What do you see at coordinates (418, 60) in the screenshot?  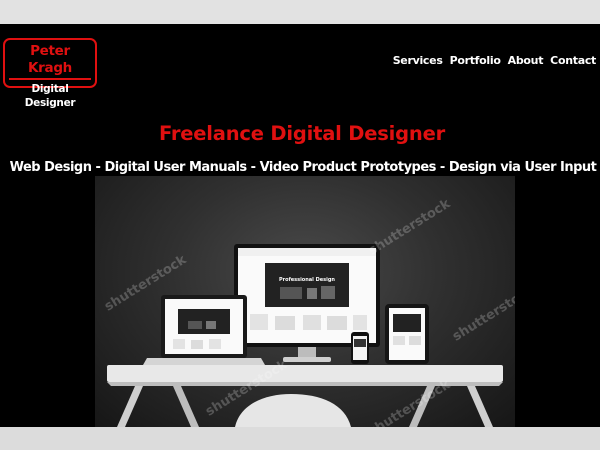 I see `nav-services: Services` at bounding box center [418, 60].